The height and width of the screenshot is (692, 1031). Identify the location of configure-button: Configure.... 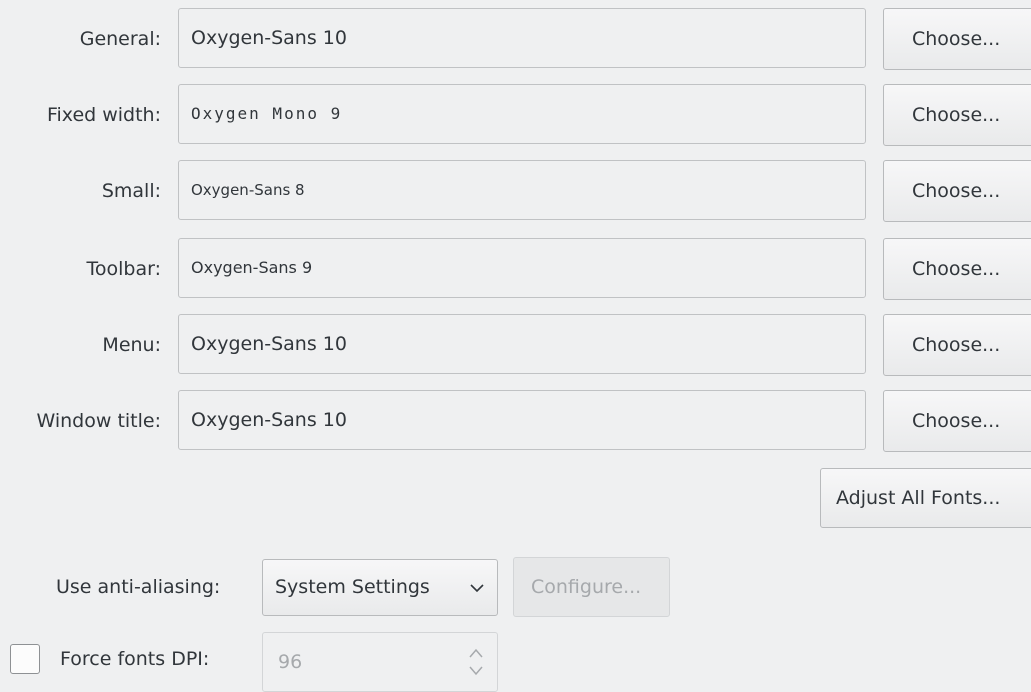
(591, 587).